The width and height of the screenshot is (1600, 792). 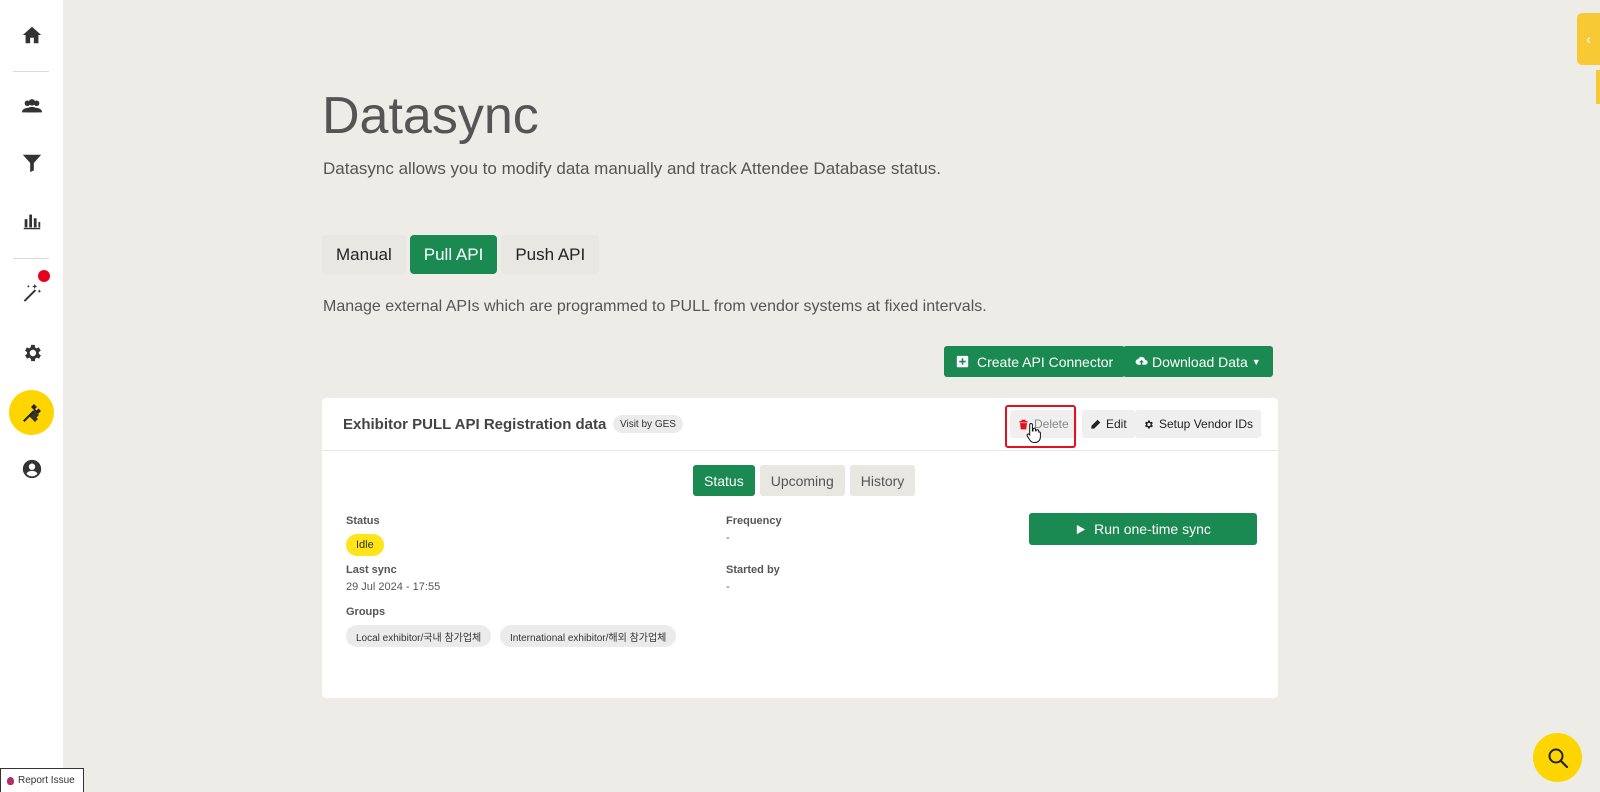 What do you see at coordinates (371, 570) in the screenshot?
I see `last-sync-label: Last sync` at bounding box center [371, 570].